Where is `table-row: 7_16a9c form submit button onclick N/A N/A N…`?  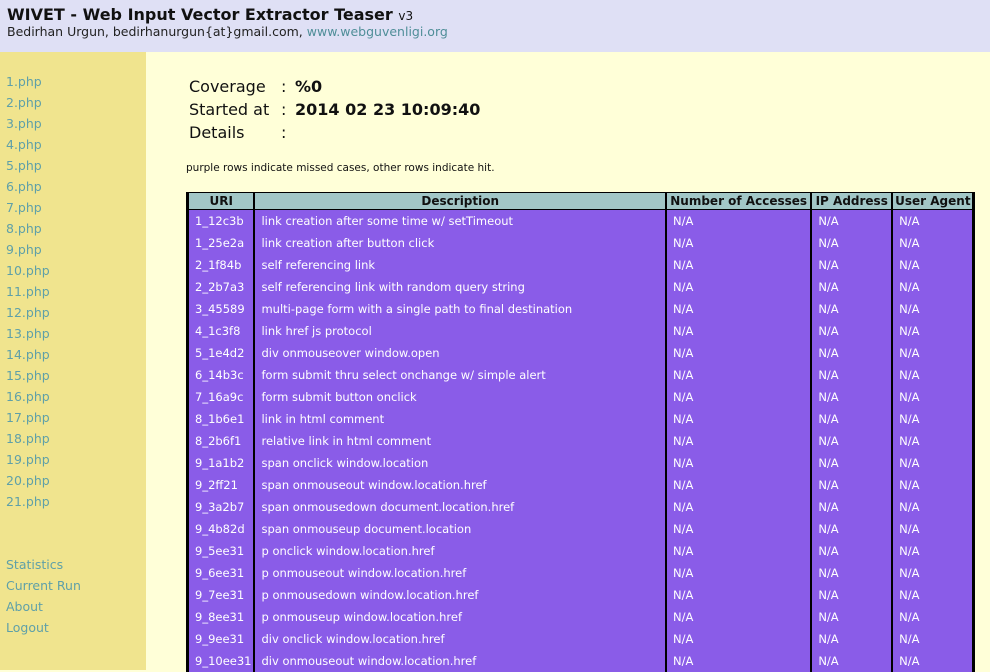 table-row: 7_16a9c form submit button onclick N/A N/A N… is located at coordinates (580, 397).